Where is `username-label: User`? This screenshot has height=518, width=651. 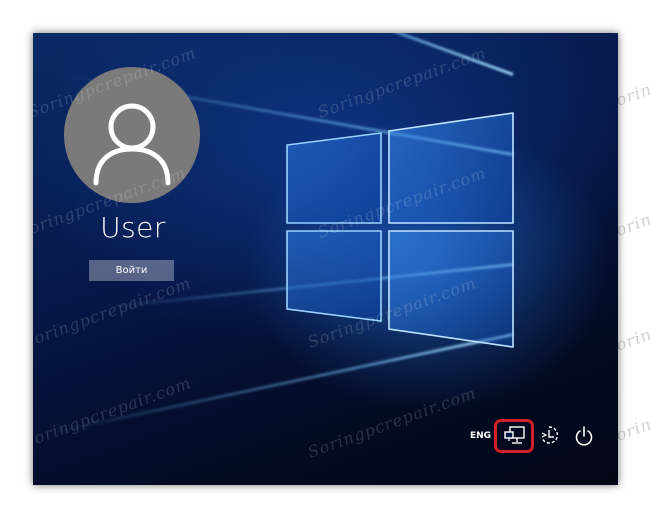
username-label: User is located at coordinates (133, 227).